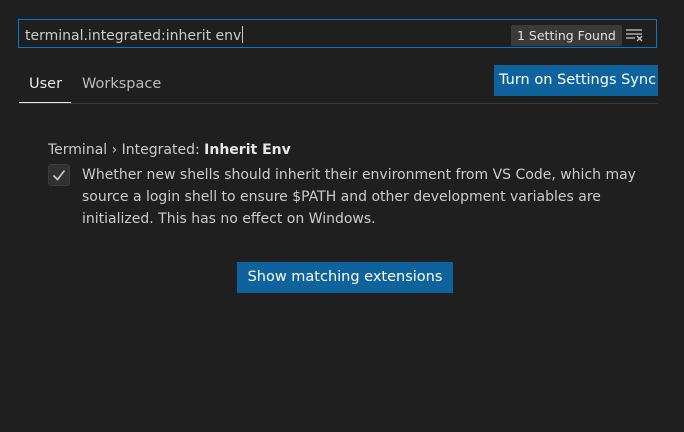  I want to click on inherit-env-checkbox, so click(59, 175).